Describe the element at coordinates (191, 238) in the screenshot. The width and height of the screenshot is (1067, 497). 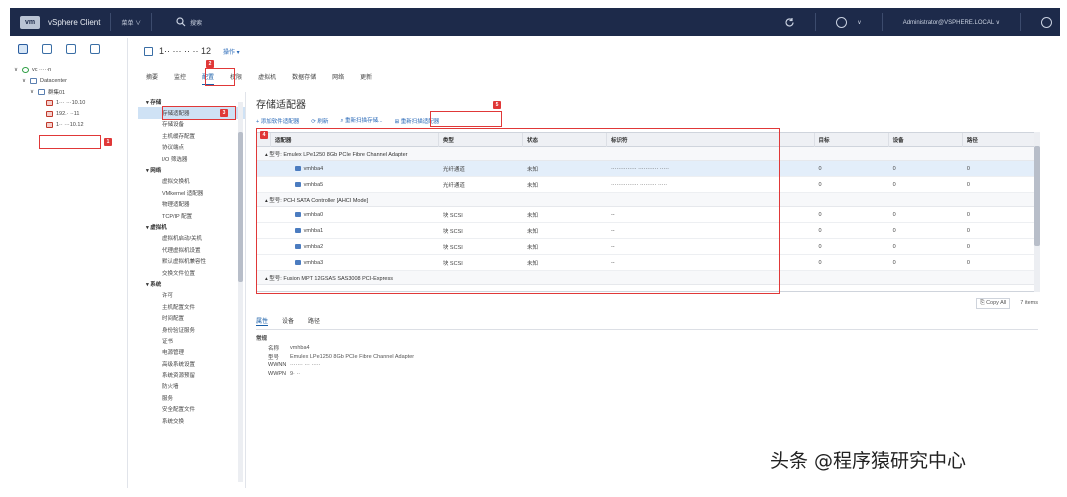
I see `subnav-item: 虚拟机启动/关机` at that location.